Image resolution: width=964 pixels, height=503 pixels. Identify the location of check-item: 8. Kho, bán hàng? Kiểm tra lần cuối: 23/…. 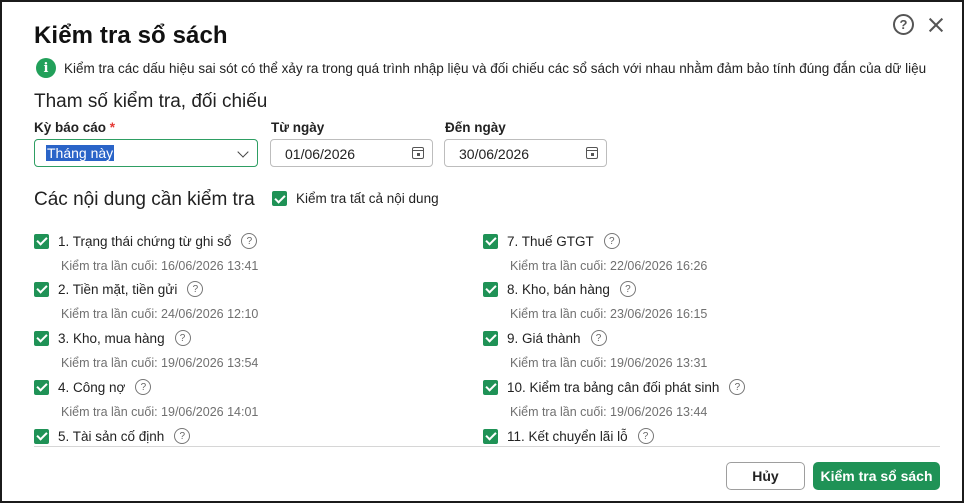
(595, 301).